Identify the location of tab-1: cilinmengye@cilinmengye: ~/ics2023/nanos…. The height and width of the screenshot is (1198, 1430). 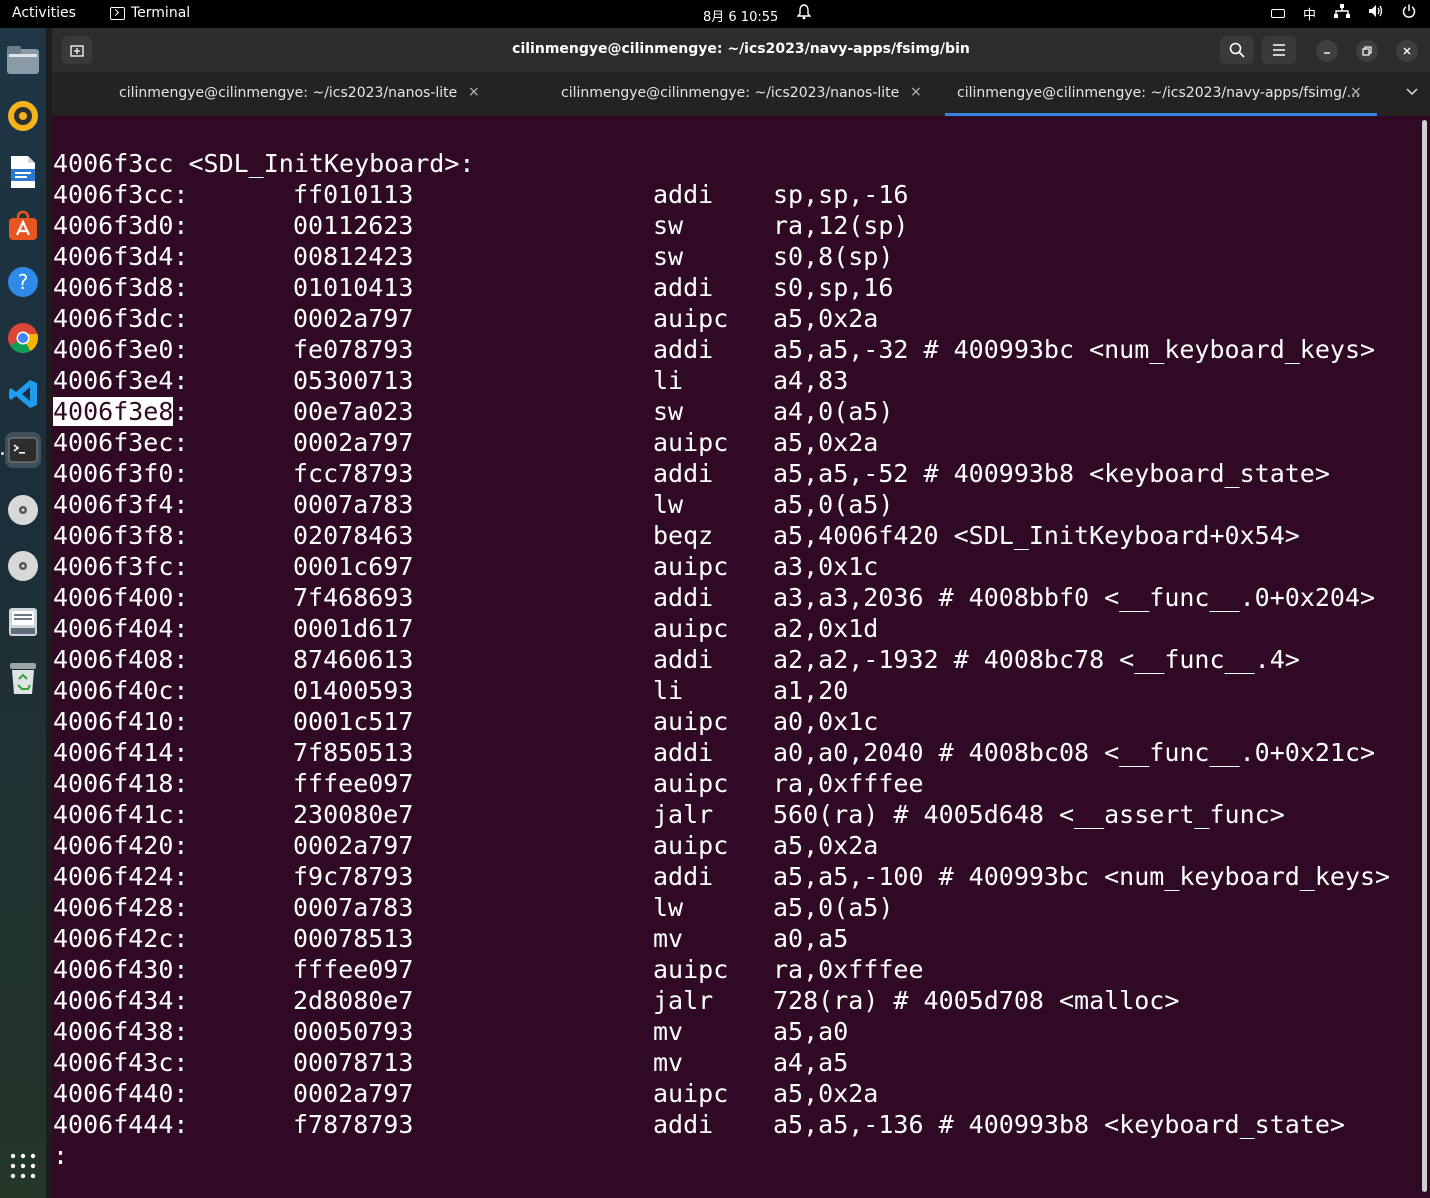
(275, 94).